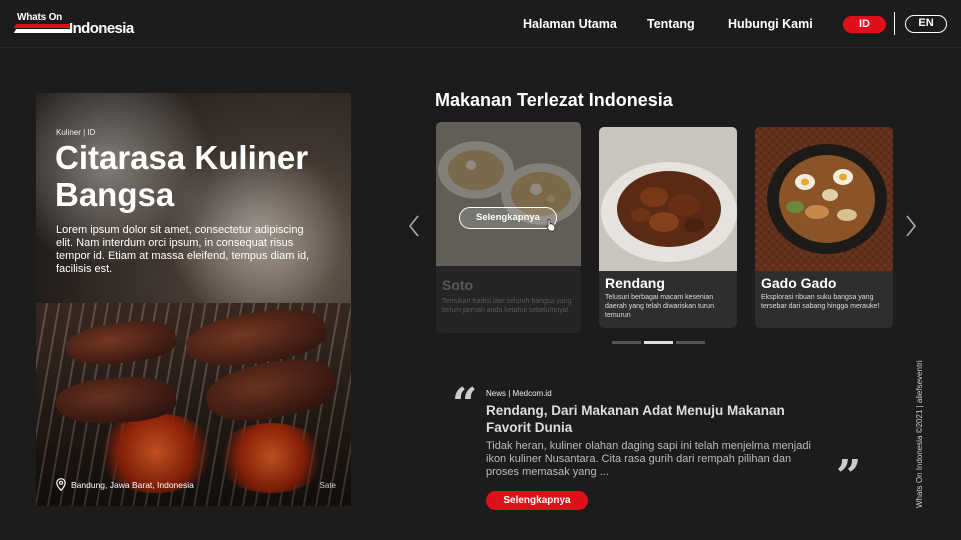 The width and height of the screenshot is (961, 540). What do you see at coordinates (414, 226) in the screenshot?
I see `chevron-left-icon` at bounding box center [414, 226].